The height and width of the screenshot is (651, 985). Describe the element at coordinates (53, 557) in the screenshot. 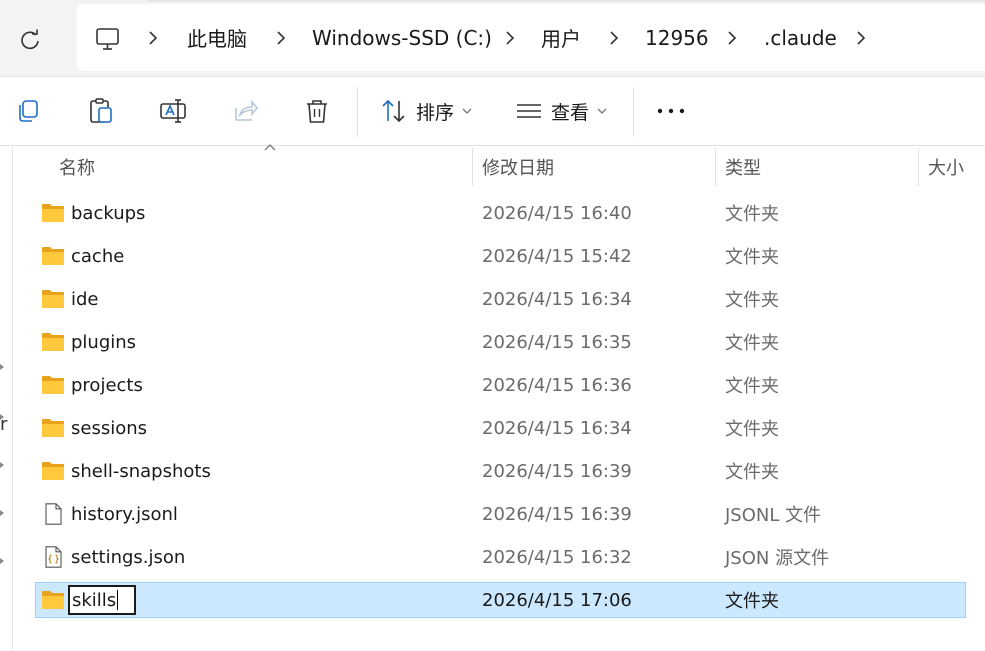

I see `json-file-icon` at that location.